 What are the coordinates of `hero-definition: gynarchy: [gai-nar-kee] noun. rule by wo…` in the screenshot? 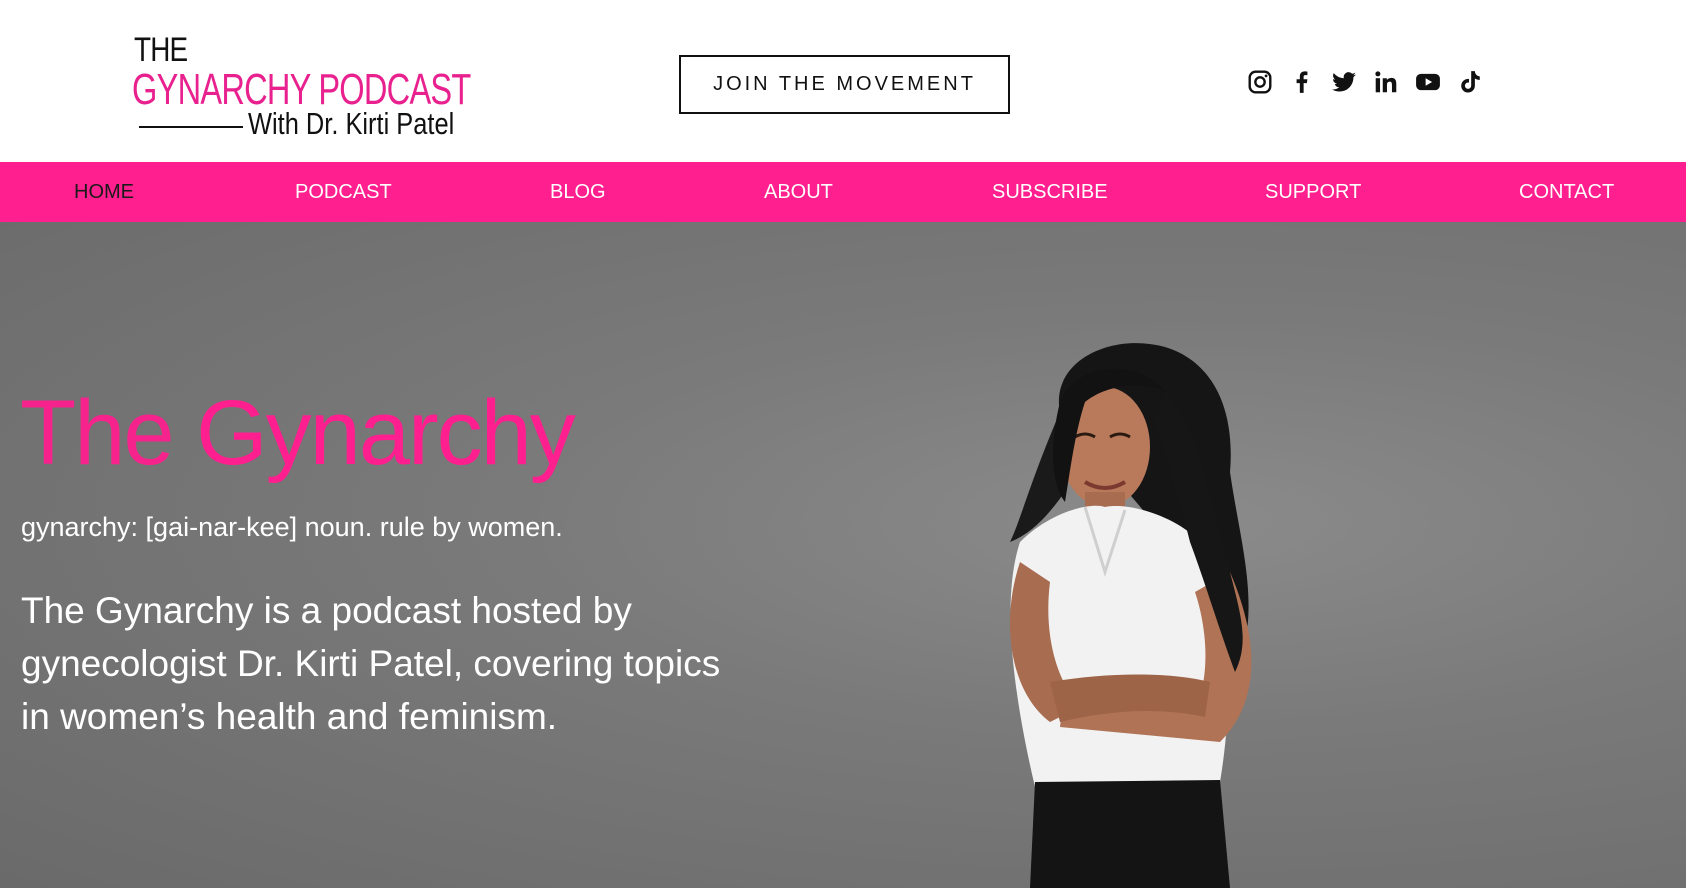 It's located at (292, 527).